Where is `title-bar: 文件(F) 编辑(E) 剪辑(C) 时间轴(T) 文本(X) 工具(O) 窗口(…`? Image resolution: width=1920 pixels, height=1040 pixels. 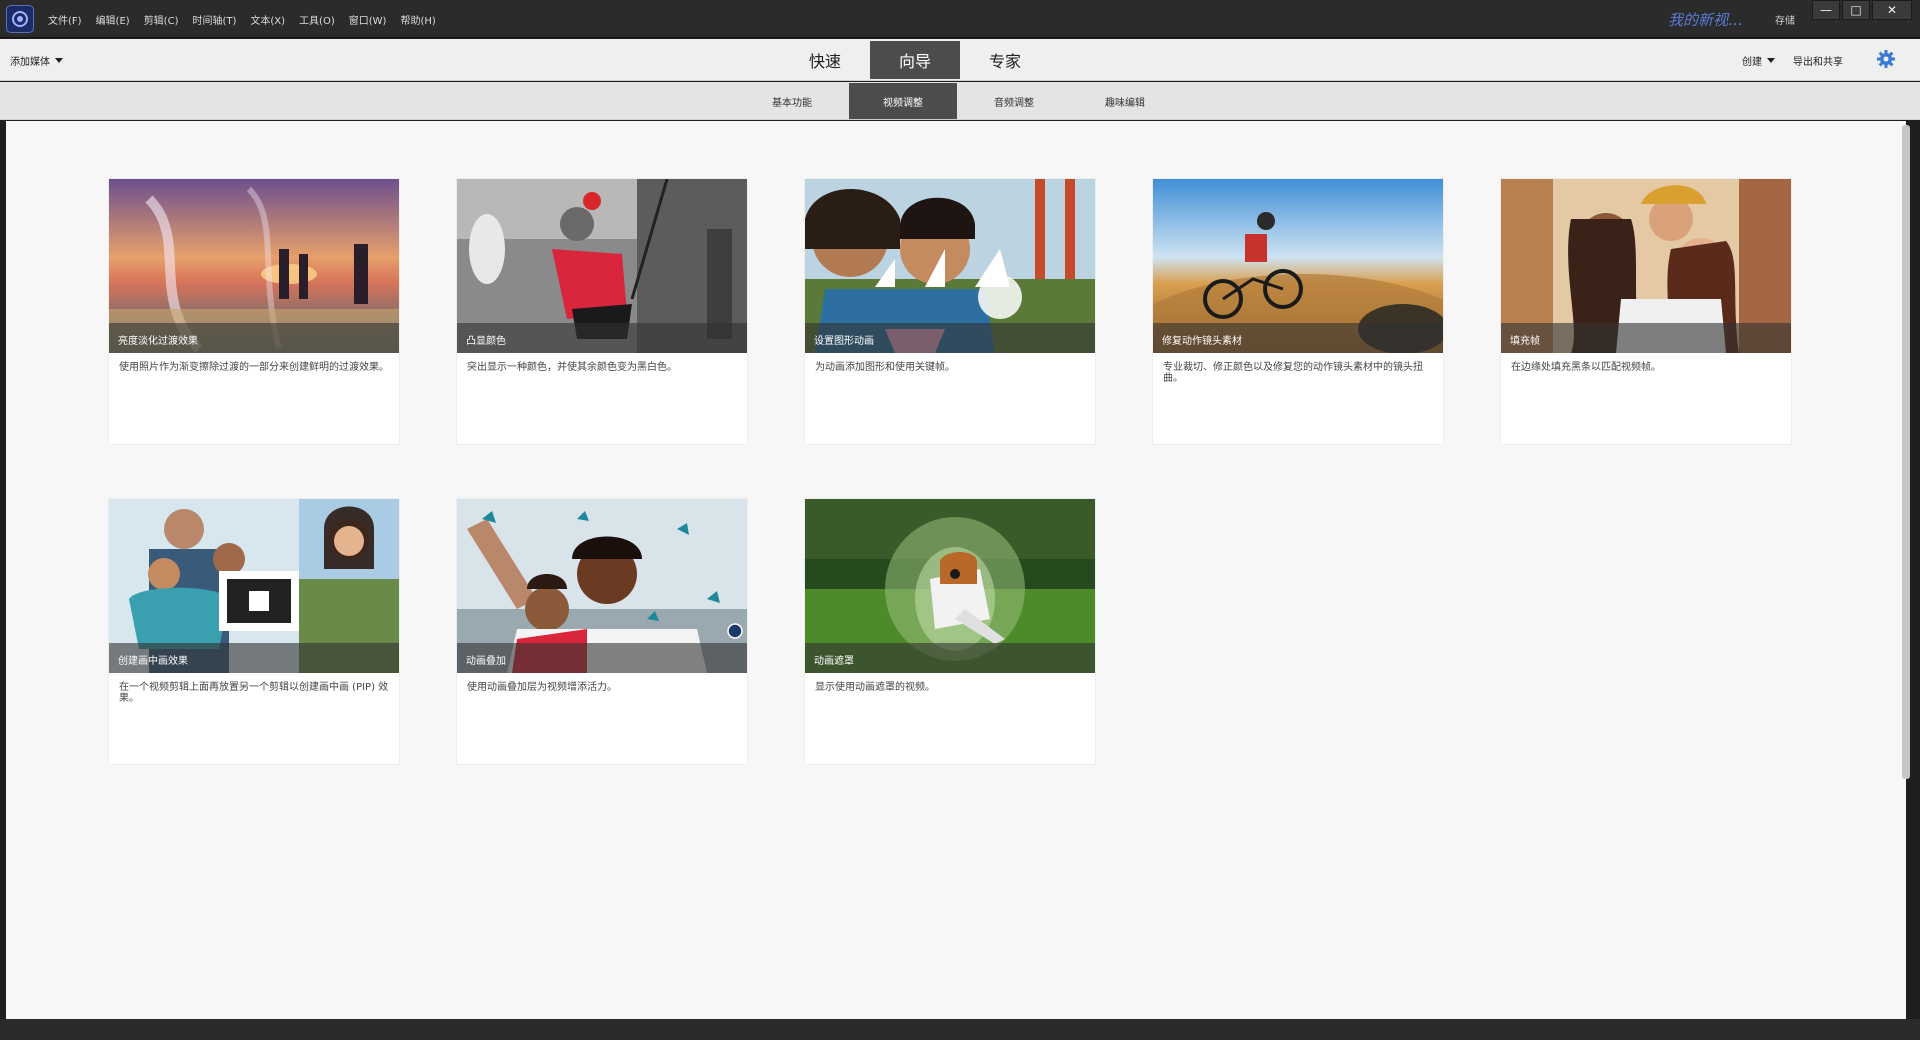 title-bar: 文件(F) 编辑(E) 剪辑(C) 时间轴(T) 文本(X) 工具(O) 窗口(… is located at coordinates (960, 19).